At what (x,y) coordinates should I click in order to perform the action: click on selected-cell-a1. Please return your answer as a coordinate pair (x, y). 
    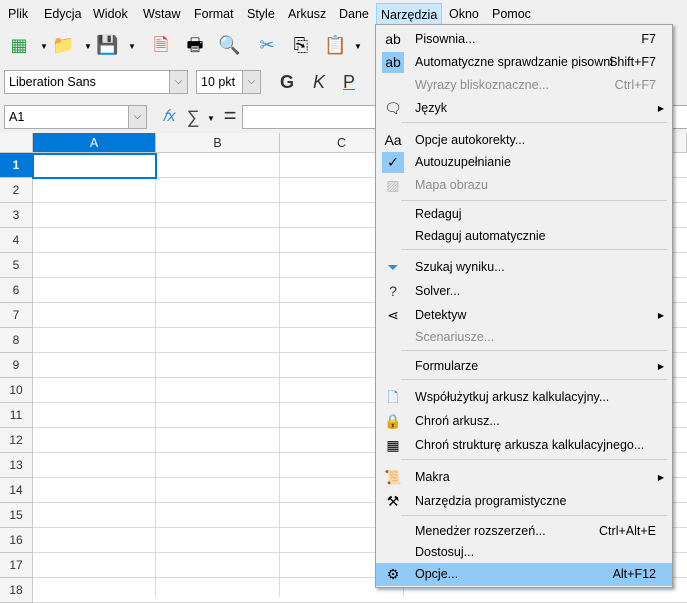
    Looking at the image, I should click on (94, 166).